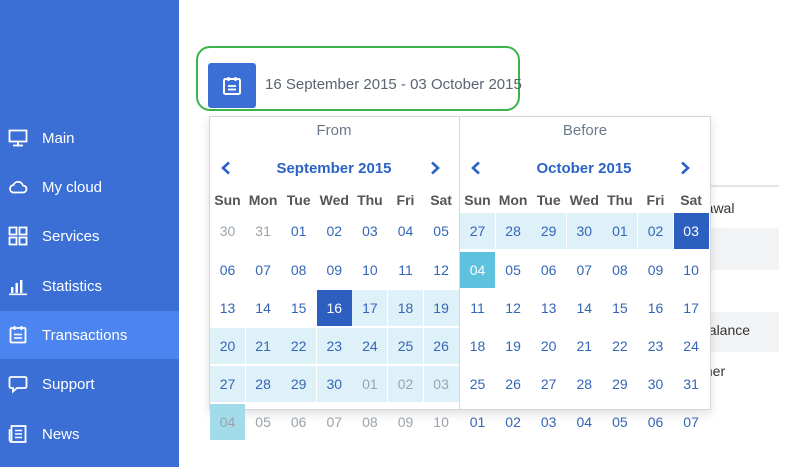 This screenshot has width=785, height=467. I want to click on table-cell-fragment: mer, so click(713, 371).